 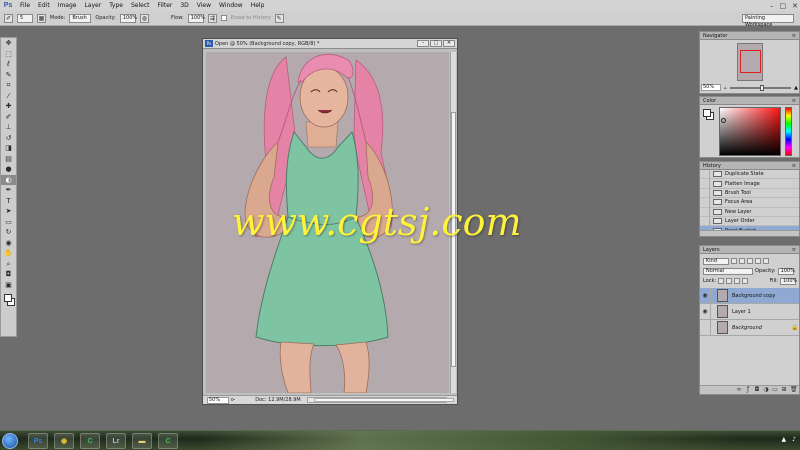 I want to click on zoom-out-icon: ▵, so click(x=725, y=88).